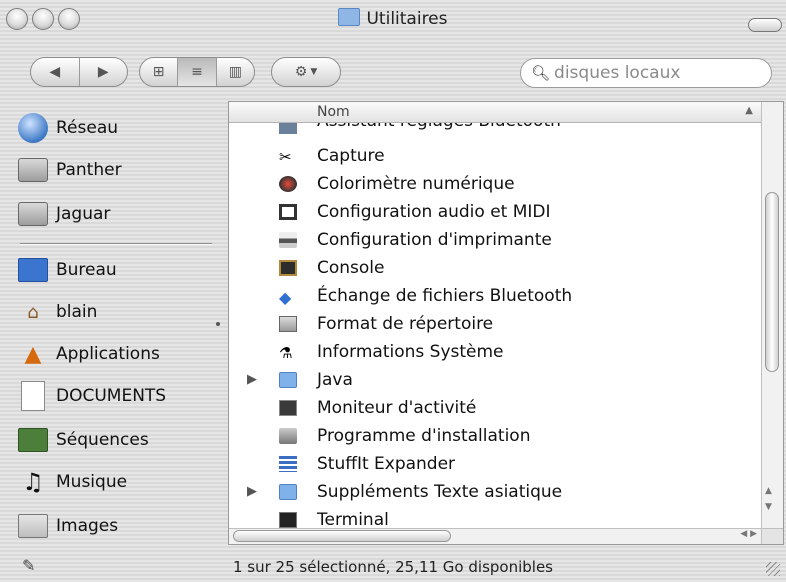 This screenshot has width=786, height=582. I want to click on sort-ascending-icon: ▲, so click(749, 110).